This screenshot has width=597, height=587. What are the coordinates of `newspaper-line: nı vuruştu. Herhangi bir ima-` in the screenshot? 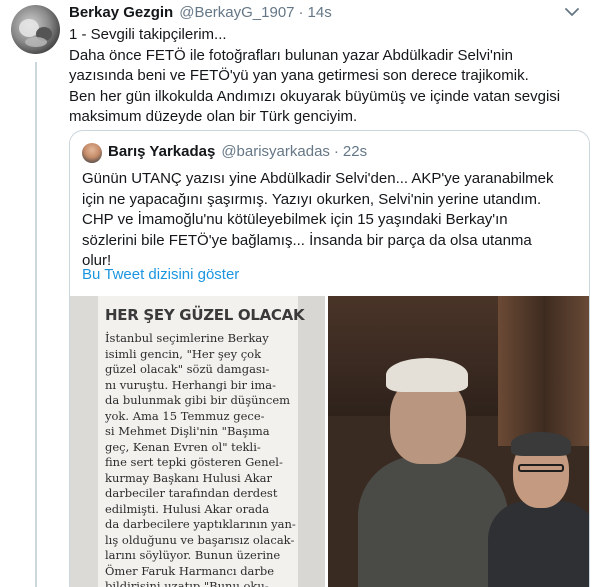 It's located at (191, 384).